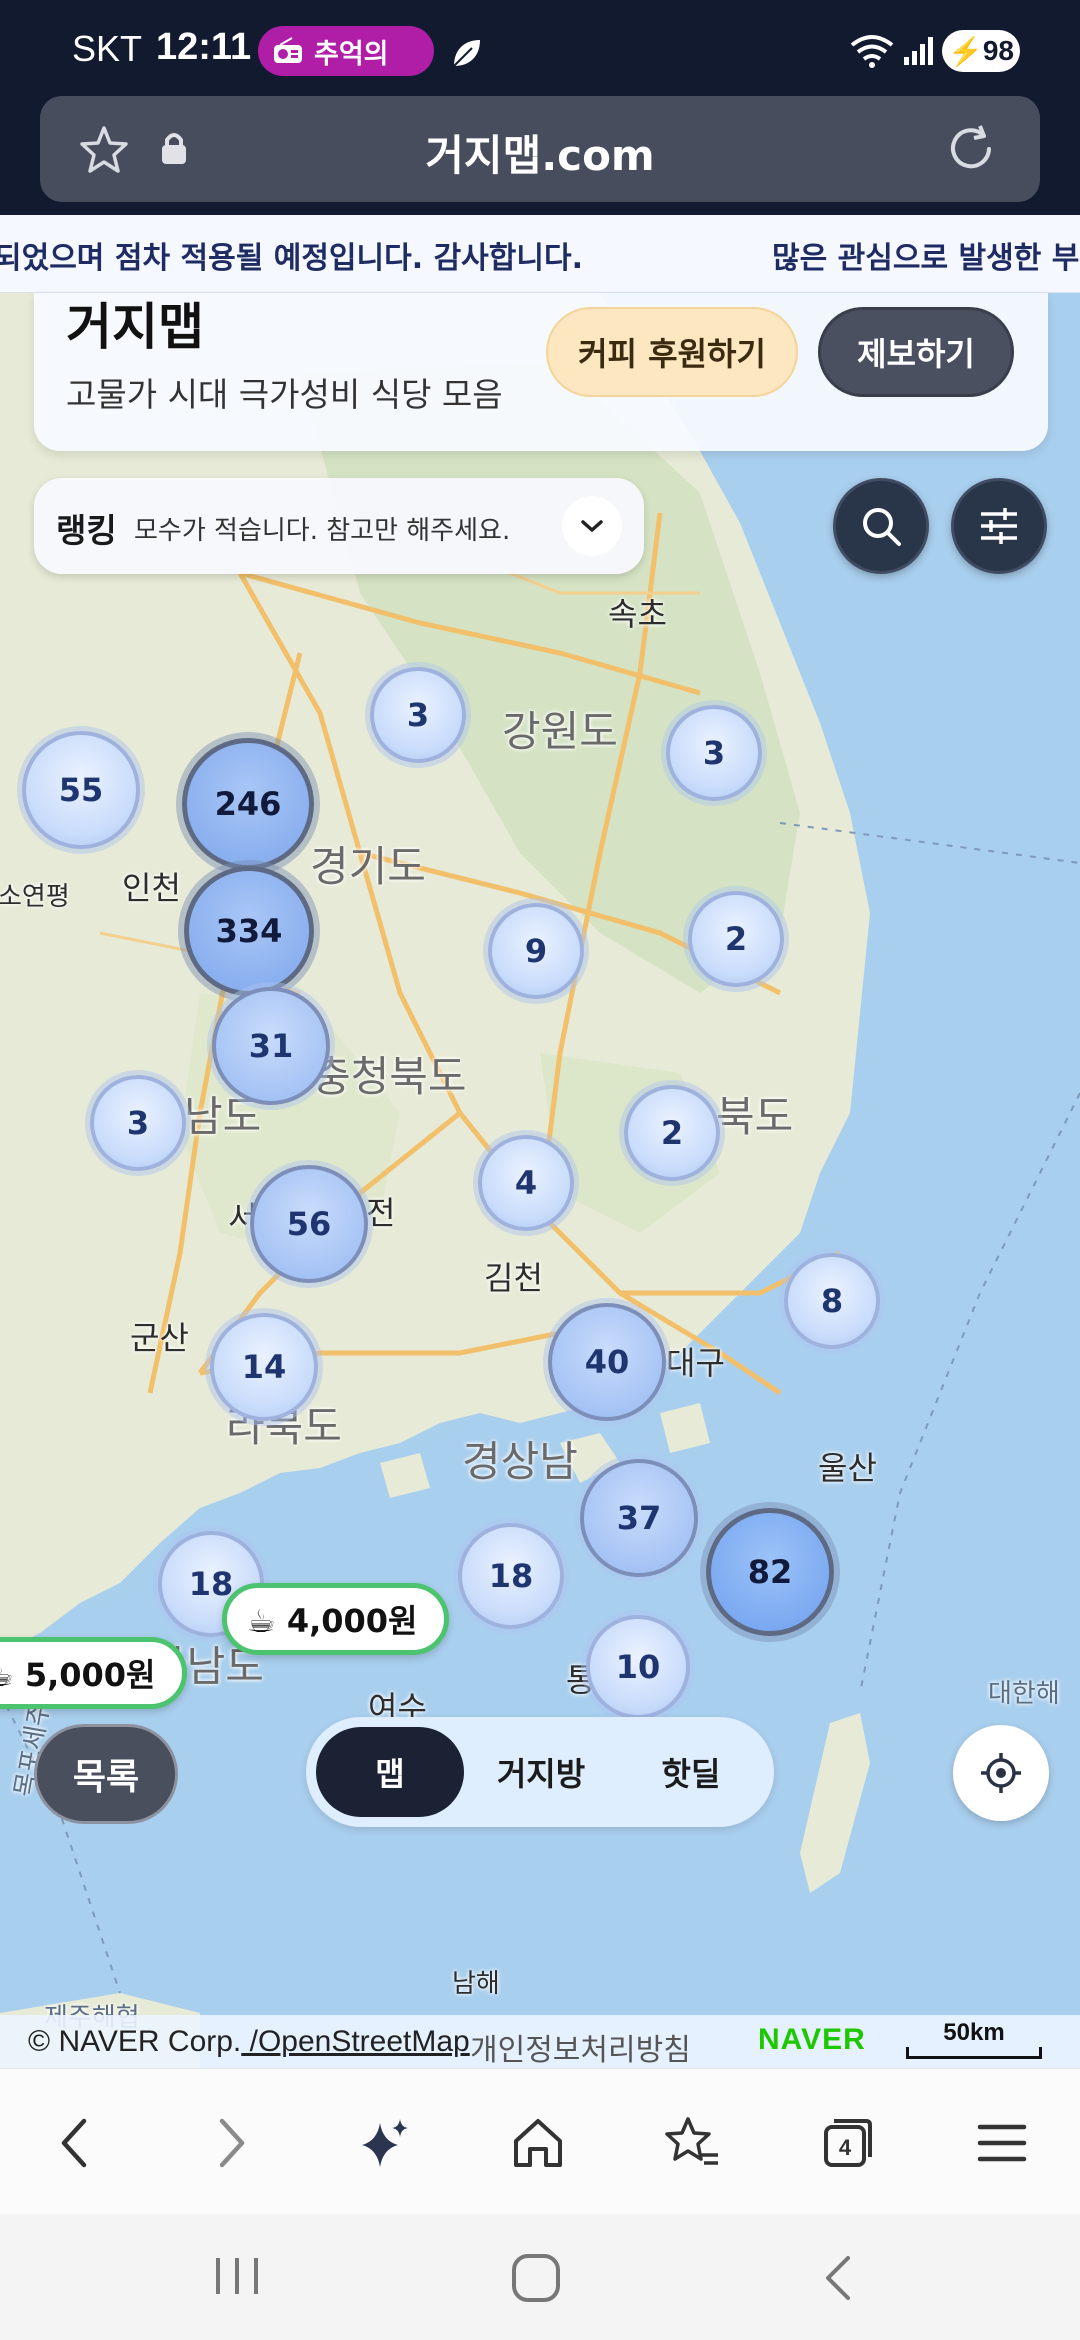 This screenshot has height=2340, width=1080. What do you see at coordinates (755, 1116) in the screenshot?
I see `place-label: 북도` at bounding box center [755, 1116].